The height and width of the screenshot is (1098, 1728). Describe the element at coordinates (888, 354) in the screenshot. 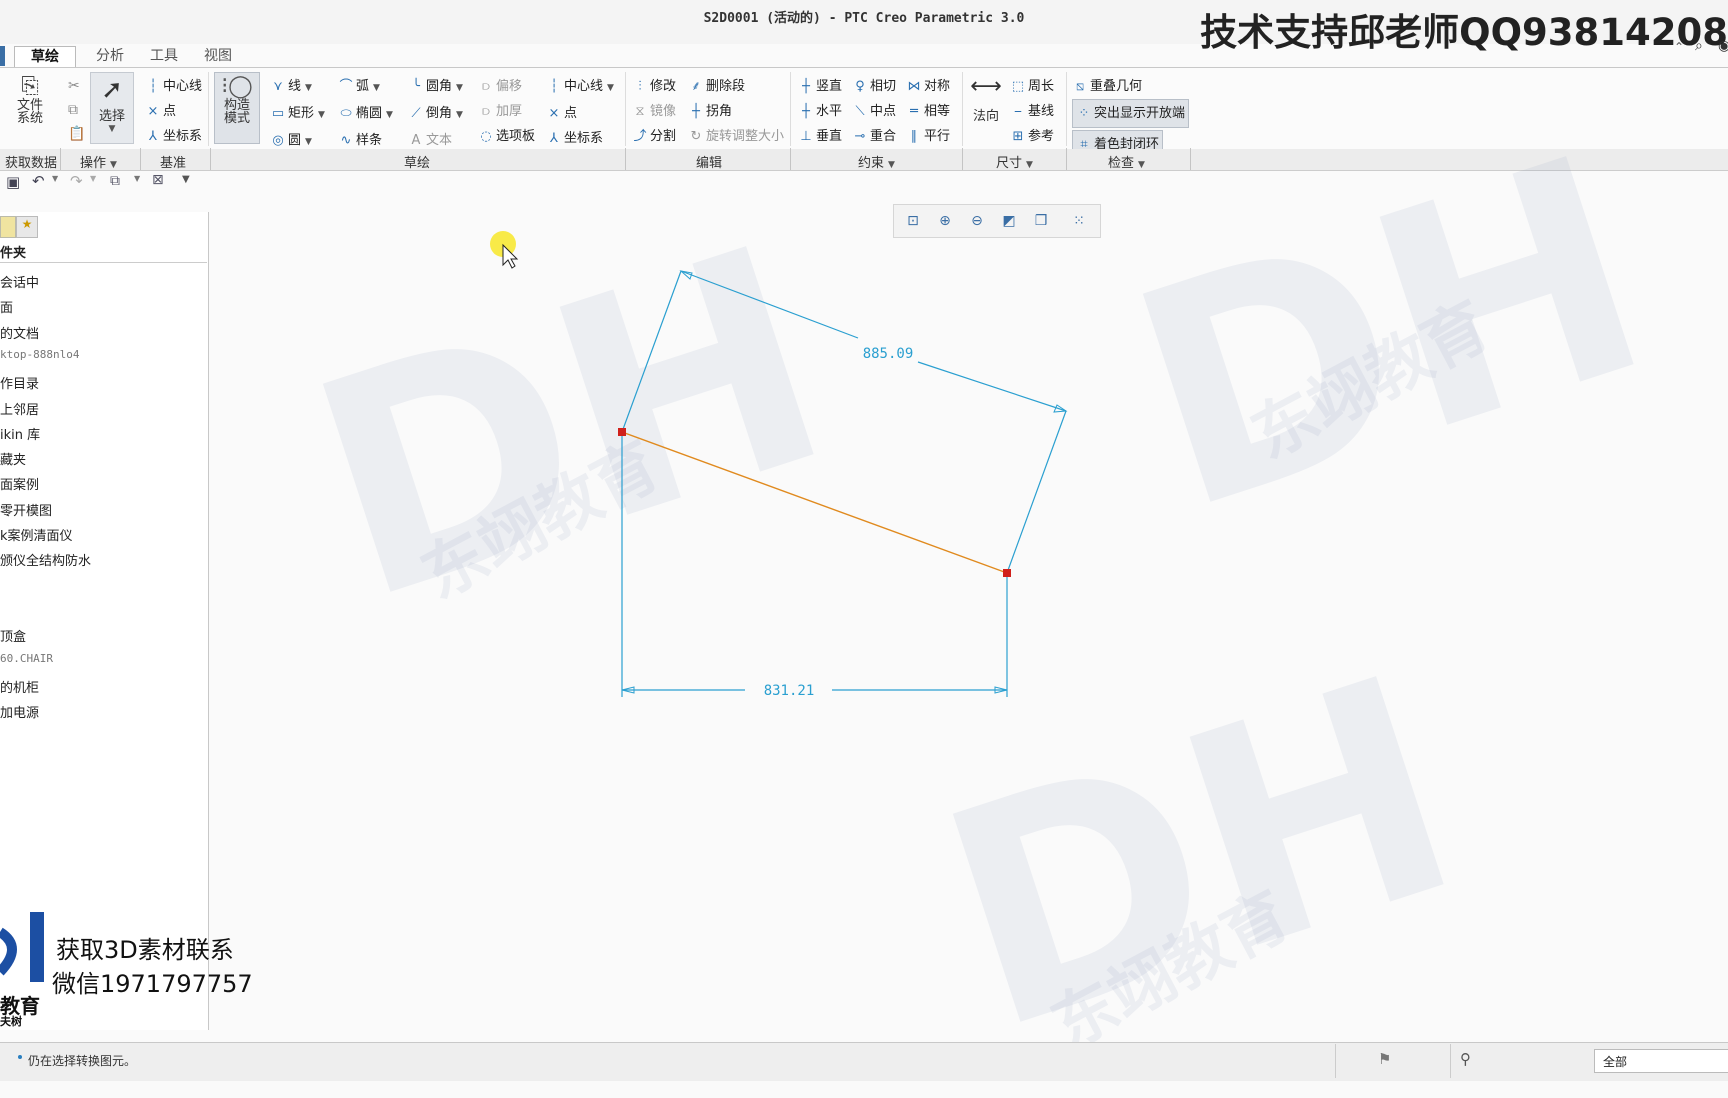

I see `dimension-text-top: 885.09` at that location.